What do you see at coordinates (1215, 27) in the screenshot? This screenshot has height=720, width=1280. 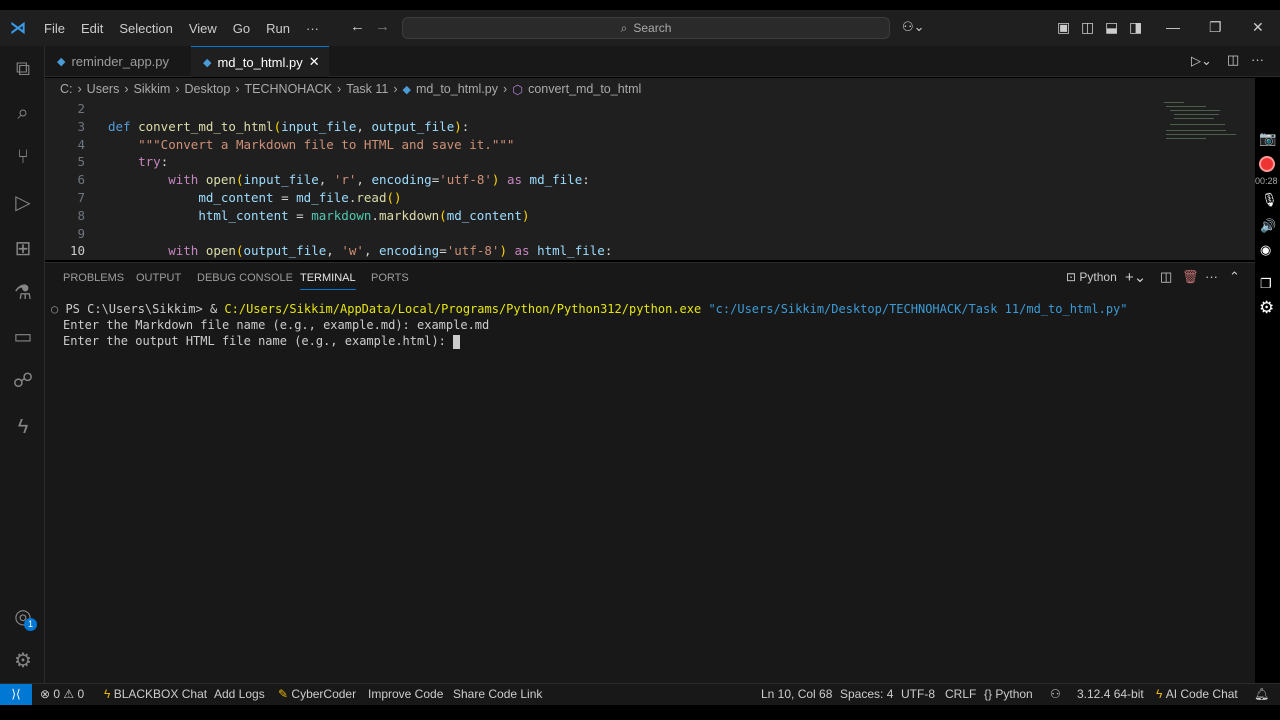 I see `restore-icon: ❐` at bounding box center [1215, 27].